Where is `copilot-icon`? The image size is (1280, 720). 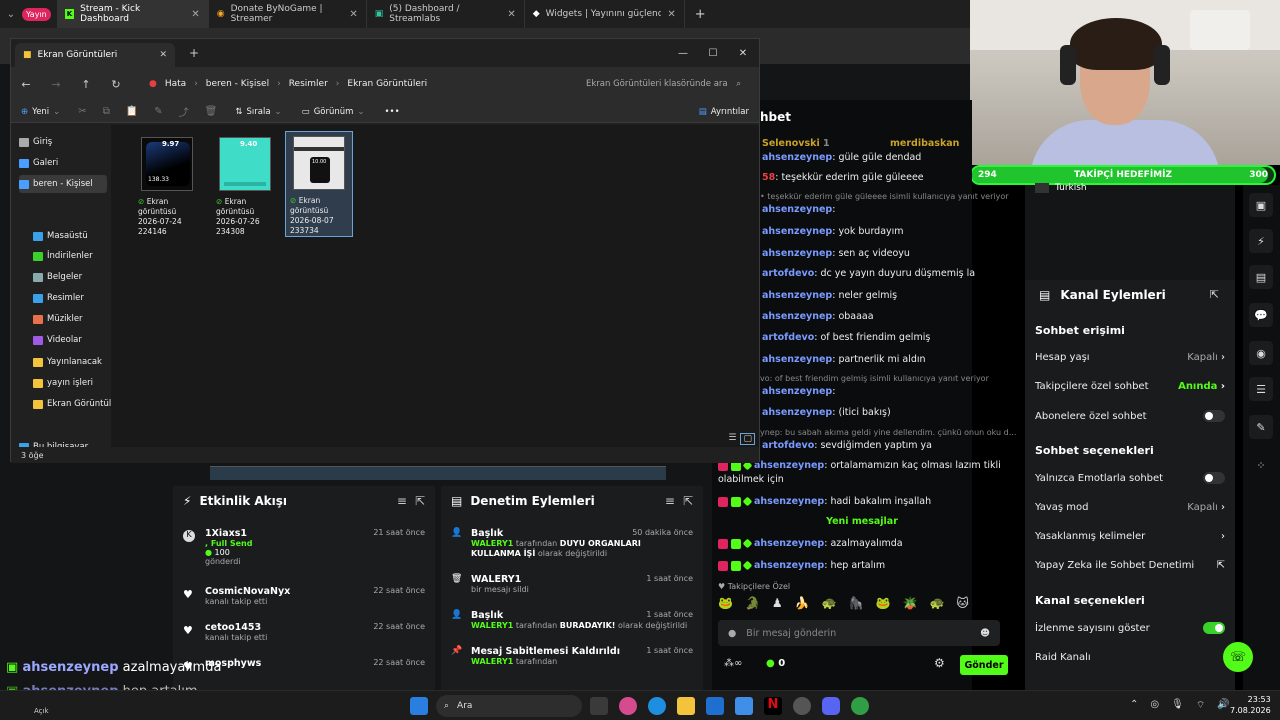 copilot-icon is located at coordinates (628, 706).